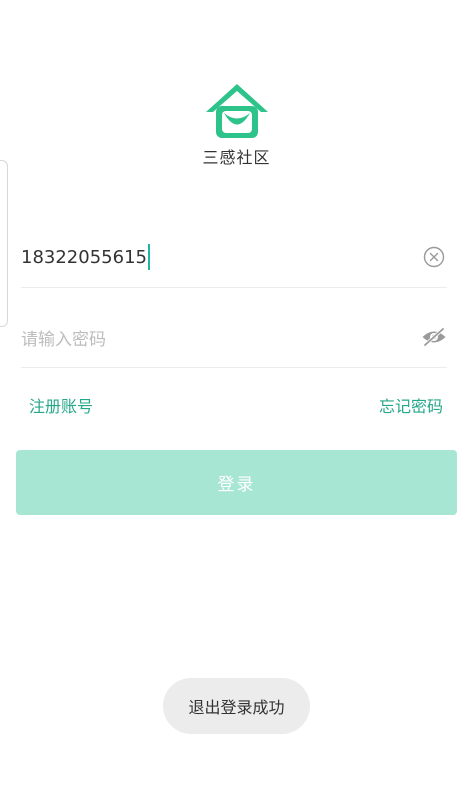 This screenshot has width=473, height=793. I want to click on login-button: 登录, so click(236, 482).